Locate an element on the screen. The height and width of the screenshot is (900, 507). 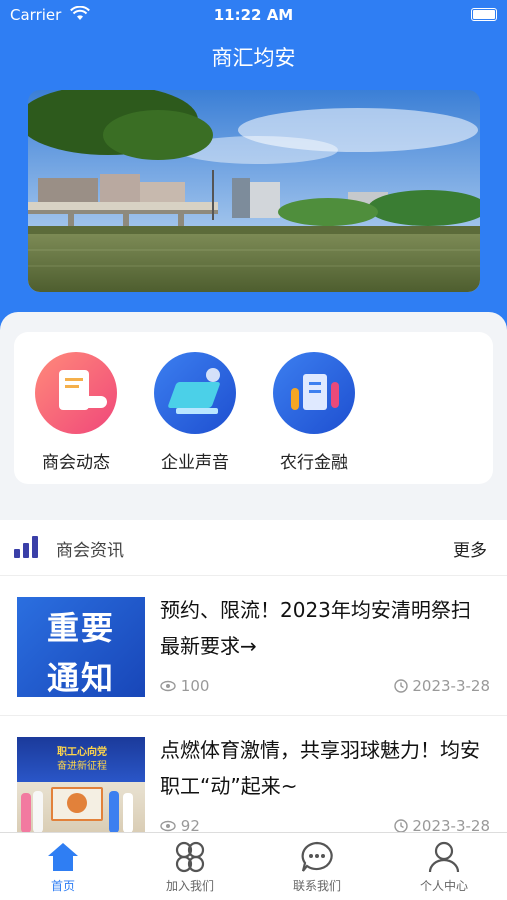
views-value: 100 is located at coordinates (195, 686).